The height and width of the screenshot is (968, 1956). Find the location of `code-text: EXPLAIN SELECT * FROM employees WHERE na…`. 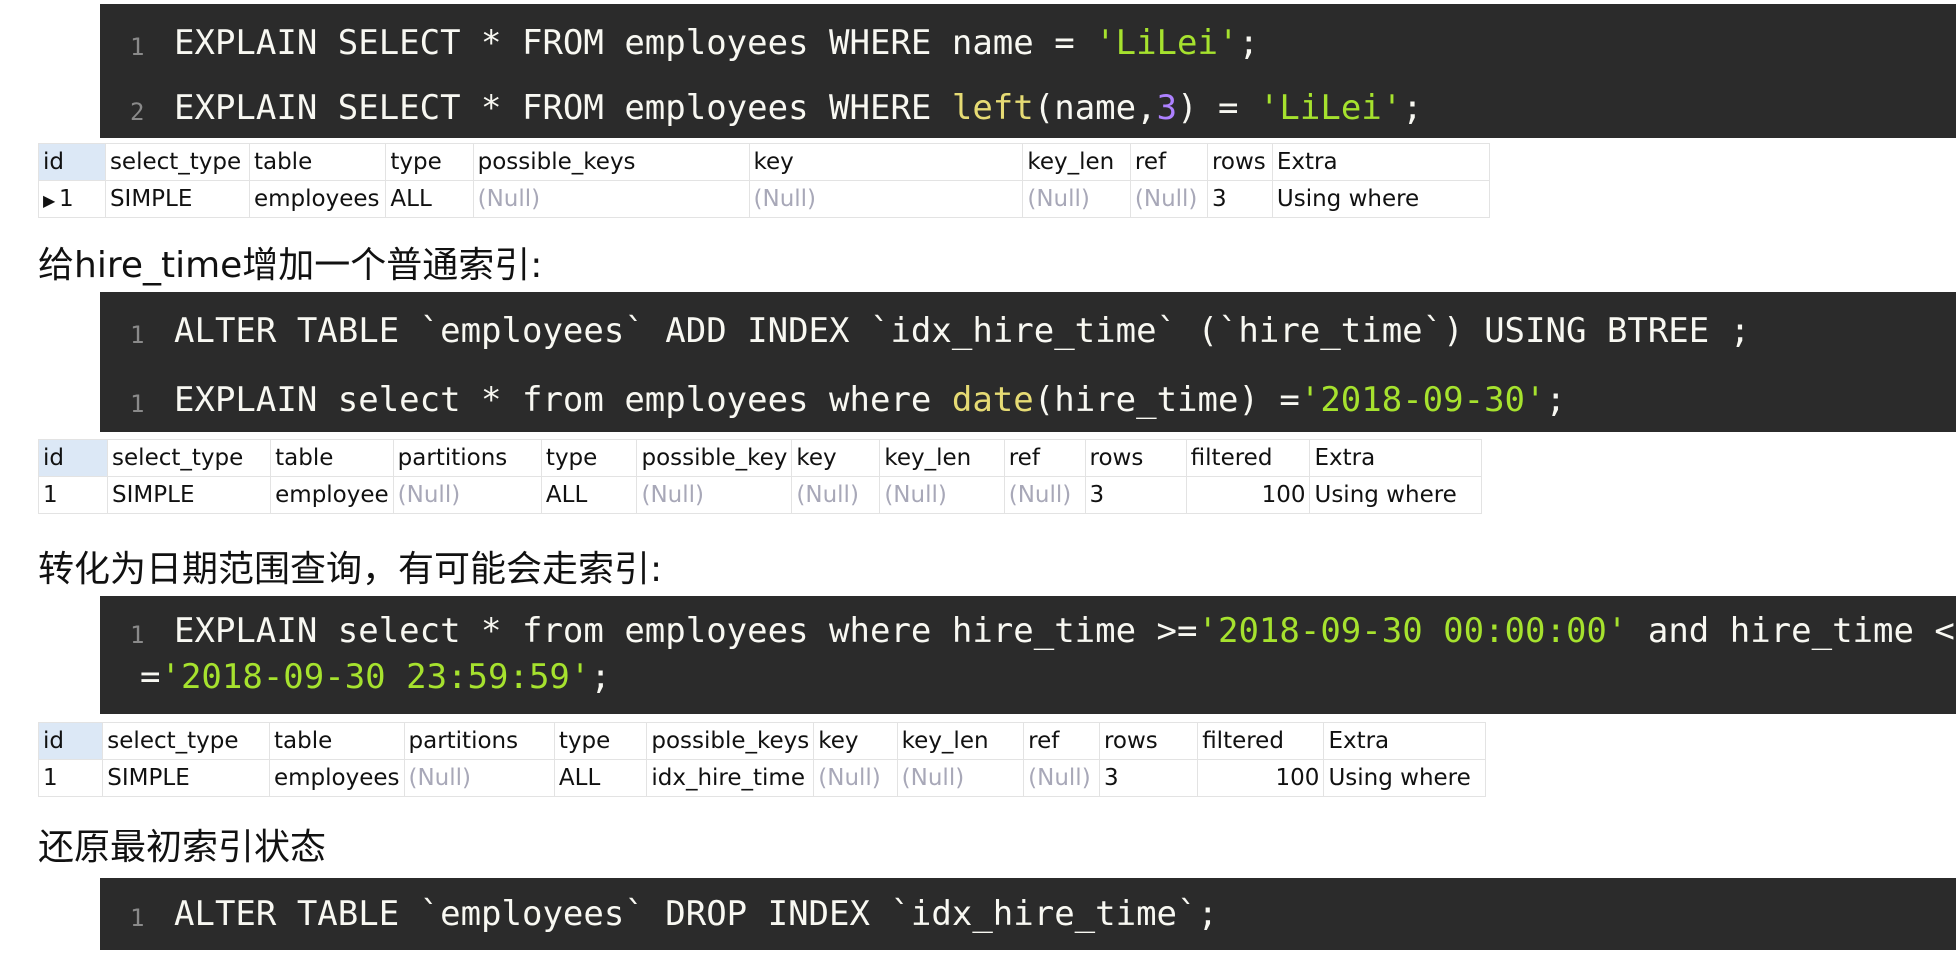

code-text: EXPLAIN SELECT * FROM employees WHERE na… is located at coordinates (716, 43).